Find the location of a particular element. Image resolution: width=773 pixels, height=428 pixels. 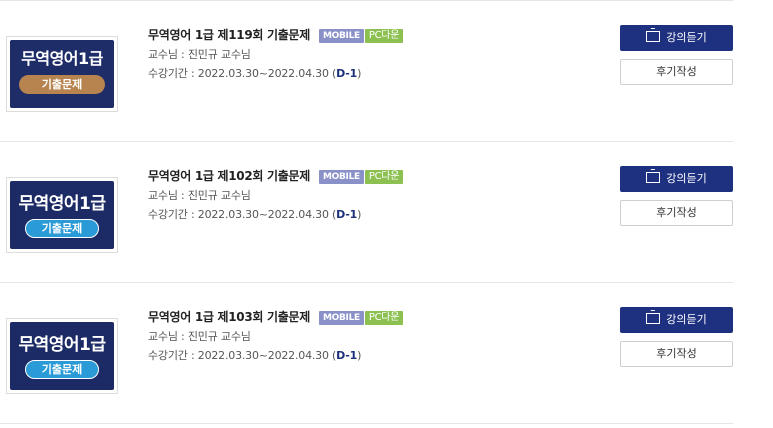

course-title-text: 무역영어 1급 제102회 기출문제 is located at coordinates (229, 176).